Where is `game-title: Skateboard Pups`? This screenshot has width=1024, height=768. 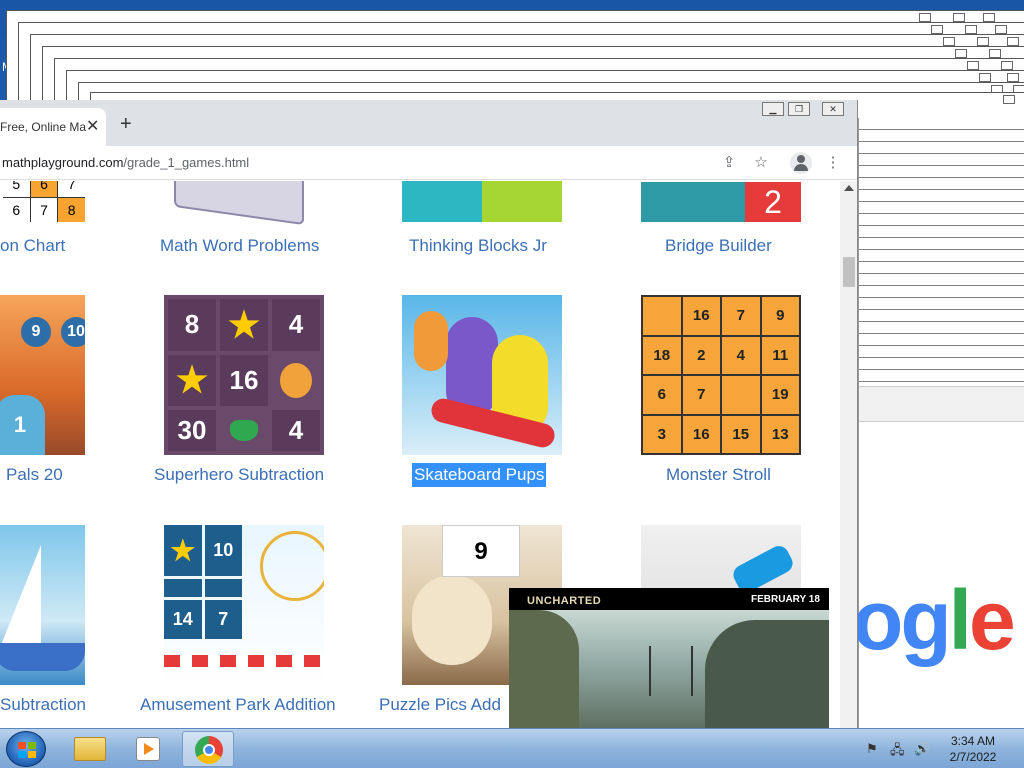 game-title: Skateboard Pups is located at coordinates (479, 475).